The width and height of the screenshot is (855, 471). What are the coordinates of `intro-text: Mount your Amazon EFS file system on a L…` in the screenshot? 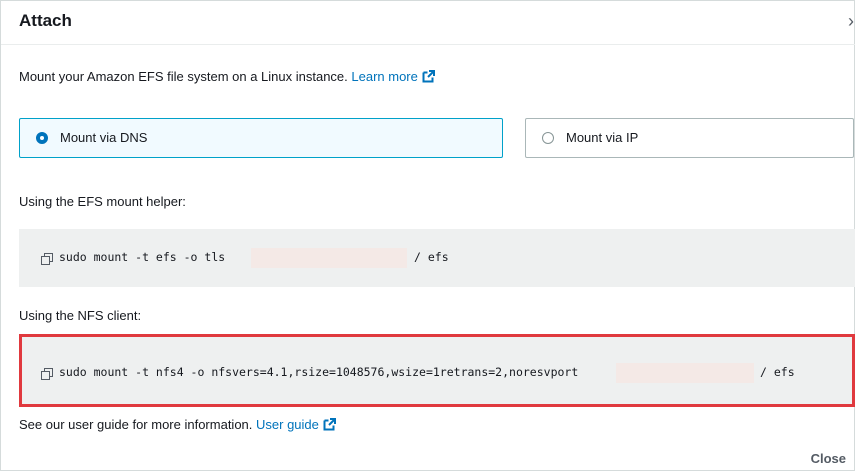 It's located at (227, 77).